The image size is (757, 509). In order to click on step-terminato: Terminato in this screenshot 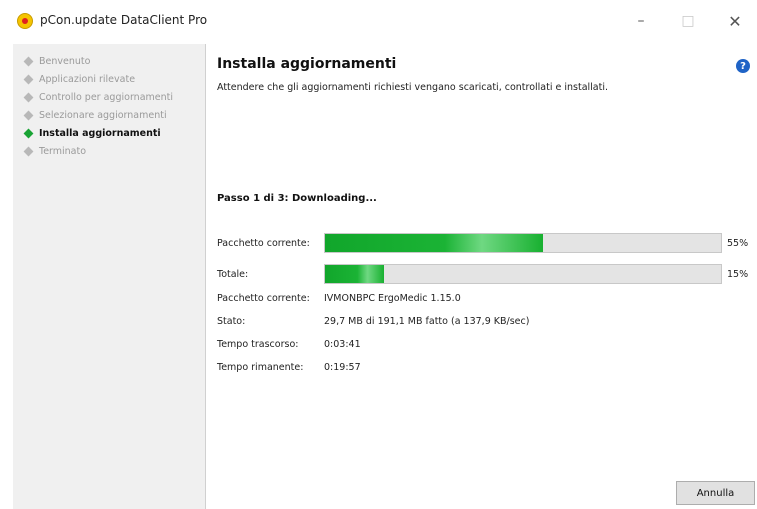, I will do `click(55, 151)`.